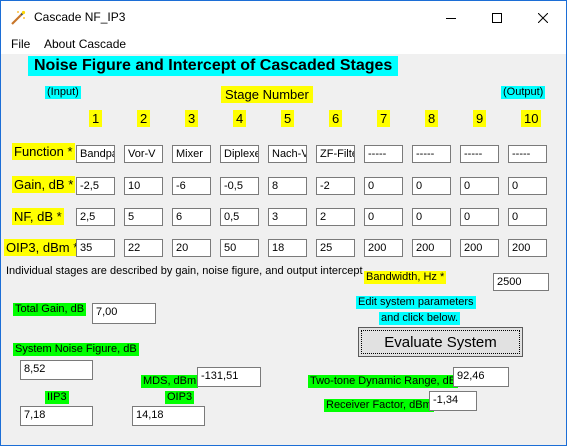 This screenshot has height=446, width=567. What do you see at coordinates (168, 416) in the screenshot?
I see `oip3-result-field: 14,18` at bounding box center [168, 416].